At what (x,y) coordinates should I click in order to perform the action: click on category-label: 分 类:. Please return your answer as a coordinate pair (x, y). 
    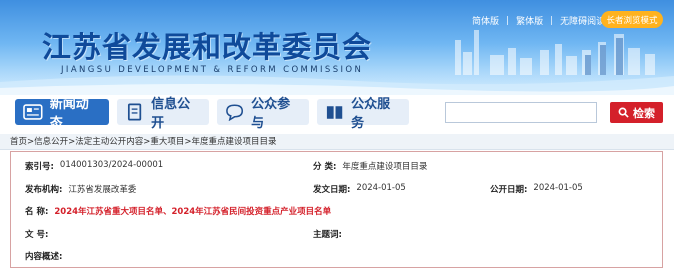
    Looking at the image, I should click on (325, 167).